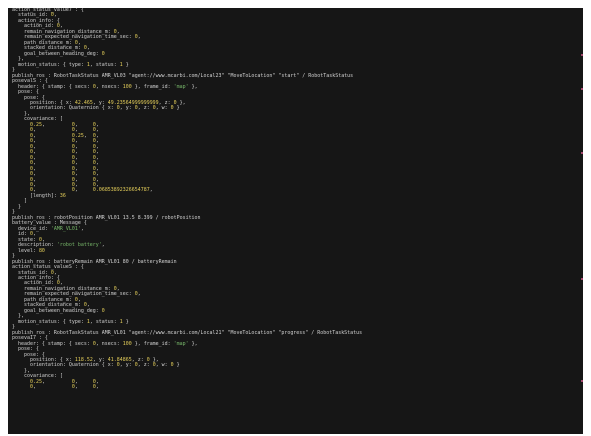  What do you see at coordinates (121, 190) in the screenshot?
I see `terminal-token: 0.06853892326654787` at bounding box center [121, 190].